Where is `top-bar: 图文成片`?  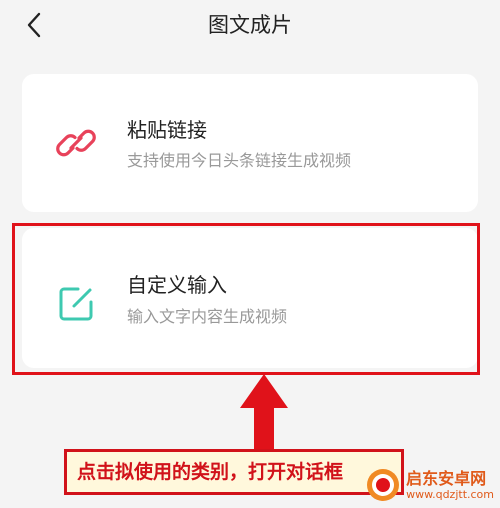
top-bar: 图文成片 is located at coordinates (250, 25).